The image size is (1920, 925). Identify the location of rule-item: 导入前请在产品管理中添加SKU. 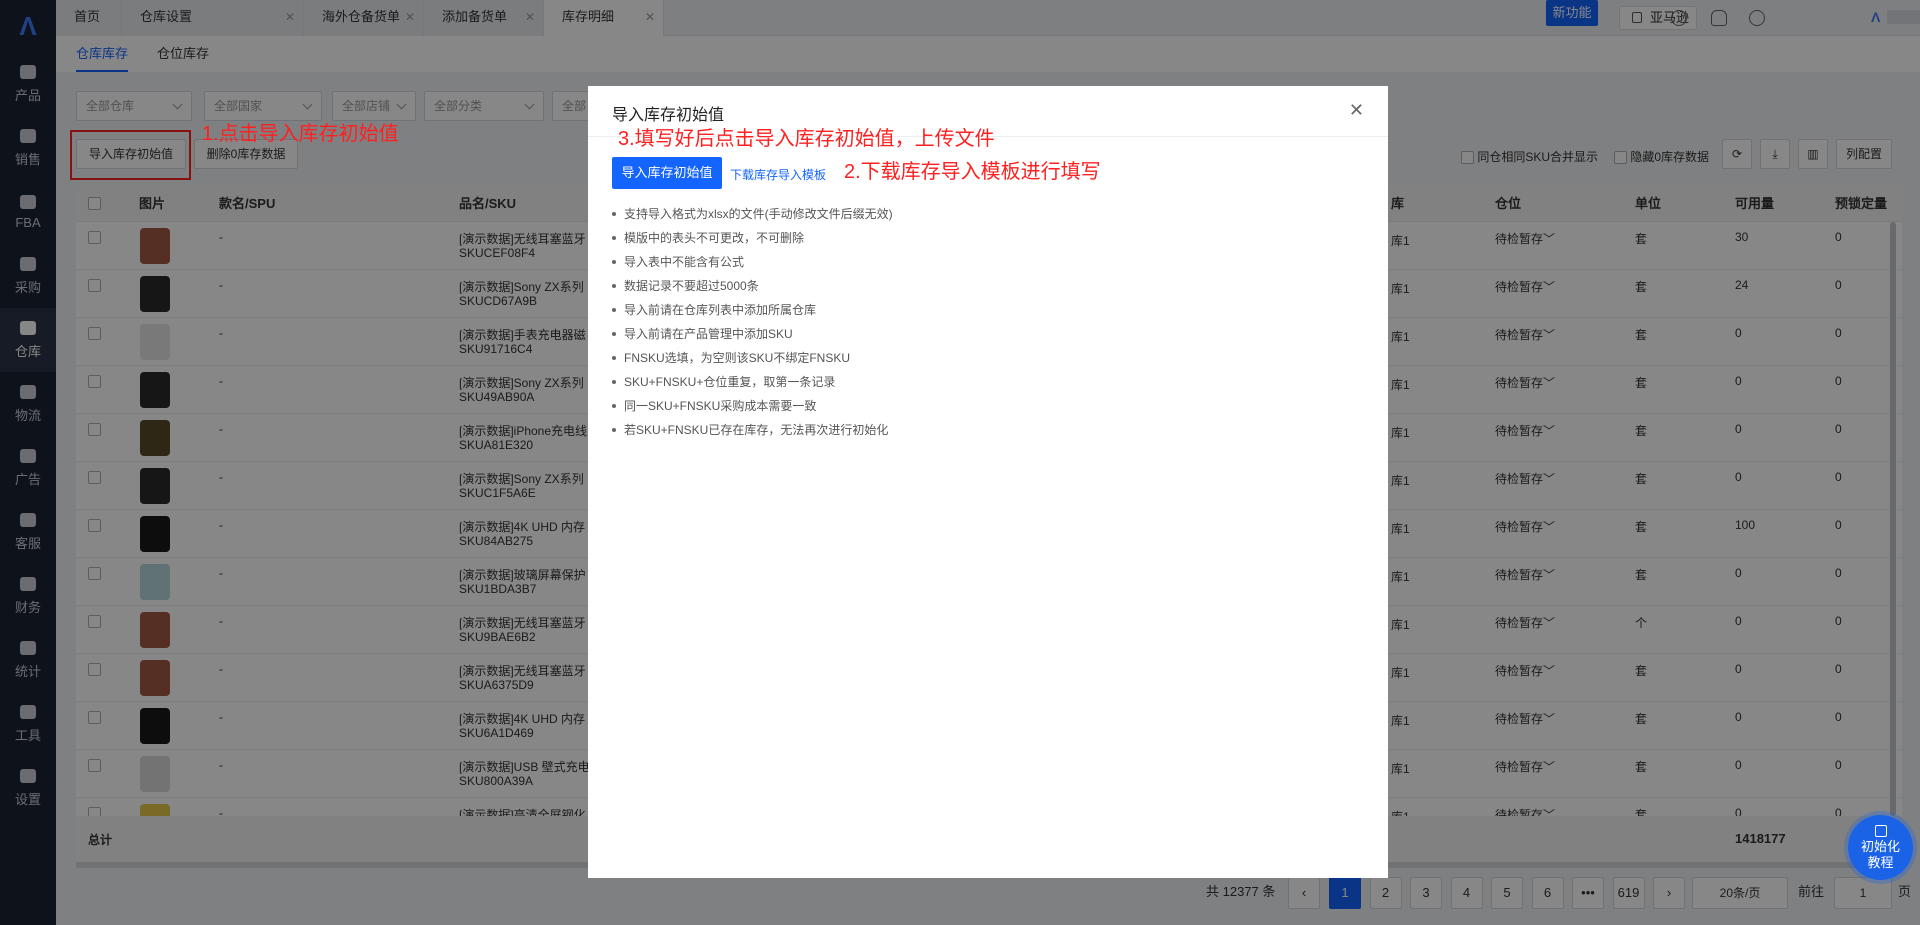
(752, 334).